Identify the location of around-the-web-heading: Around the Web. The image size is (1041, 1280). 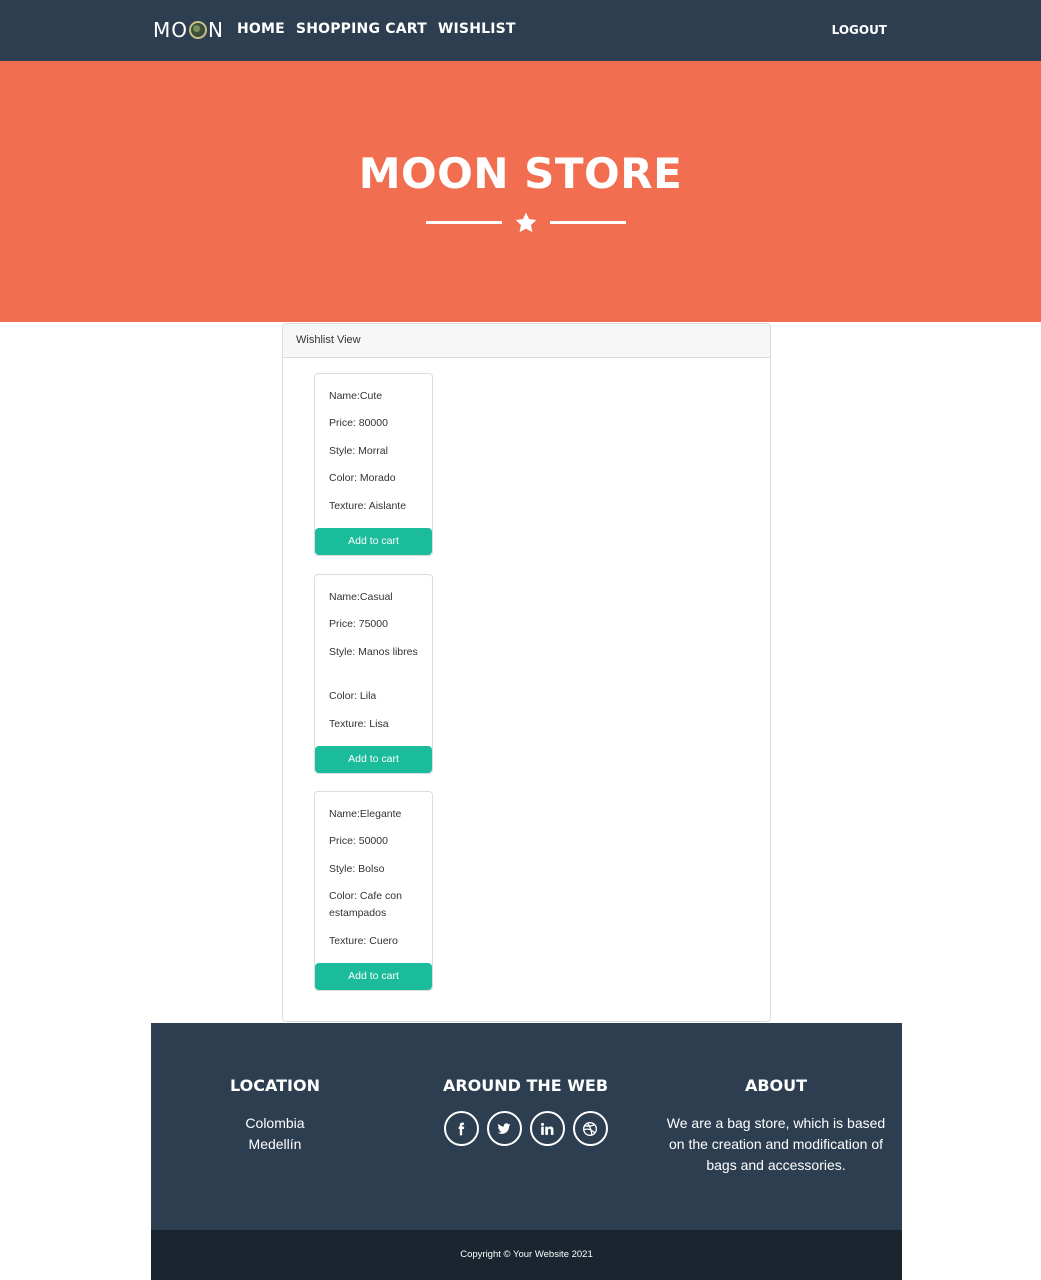
(525, 1085).